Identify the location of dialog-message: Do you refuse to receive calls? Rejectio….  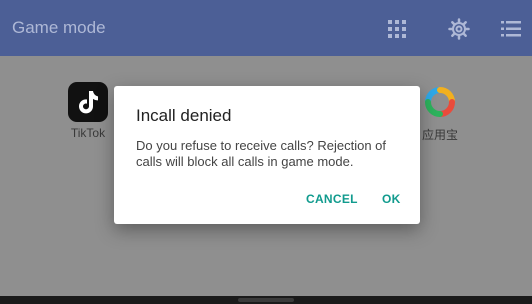
(261, 153).